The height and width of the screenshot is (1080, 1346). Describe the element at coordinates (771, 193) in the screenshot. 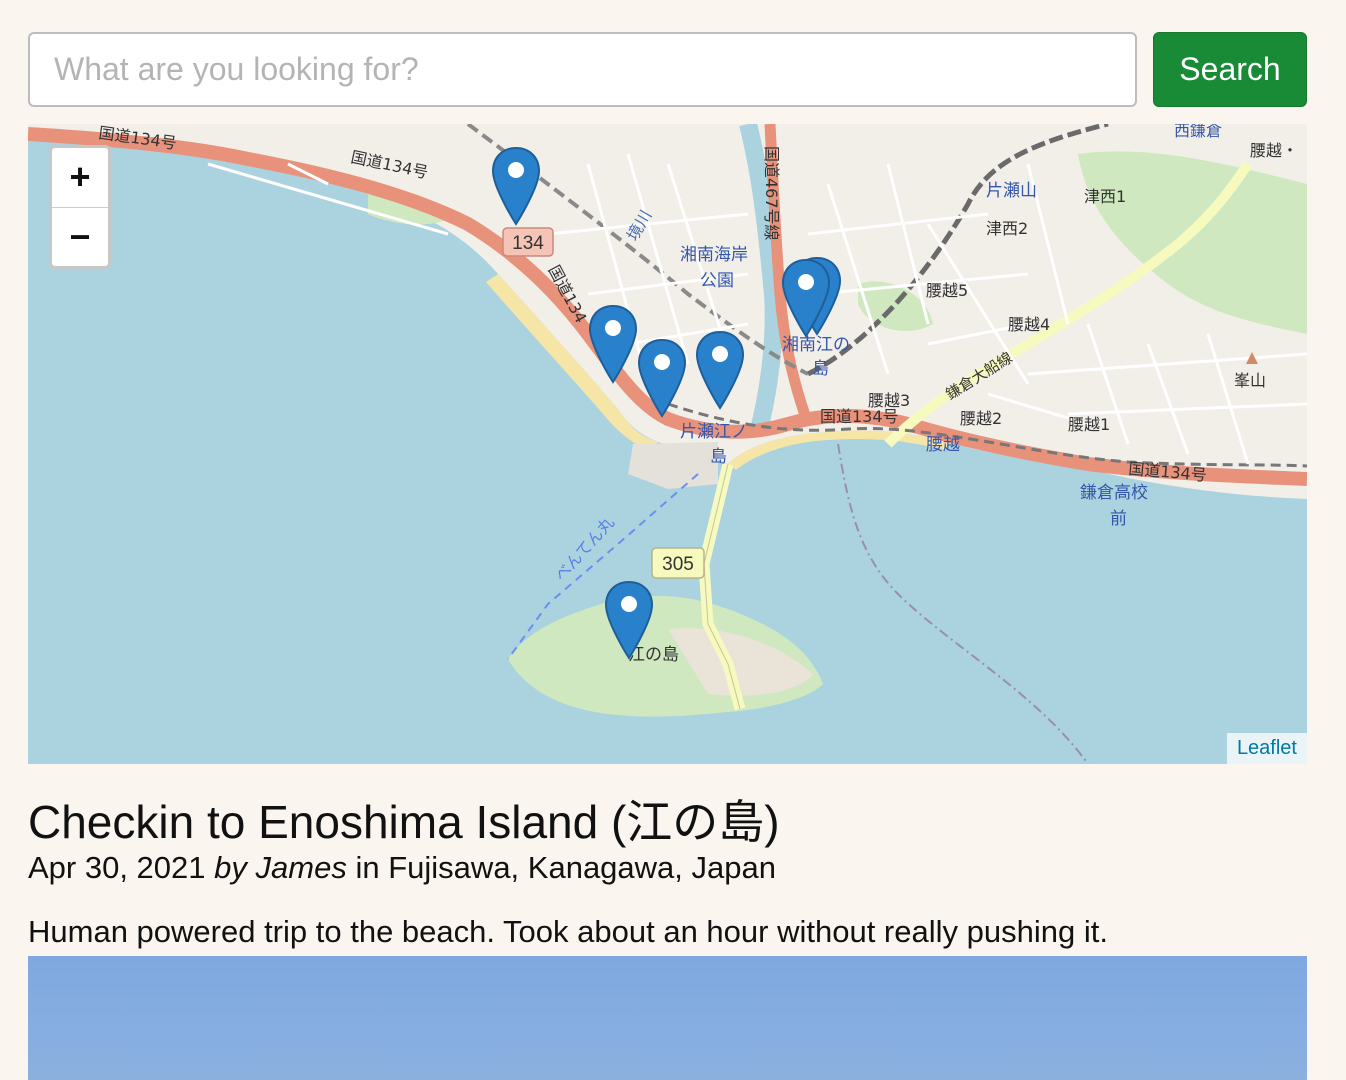

I see `map-label: 国道467号線` at that location.